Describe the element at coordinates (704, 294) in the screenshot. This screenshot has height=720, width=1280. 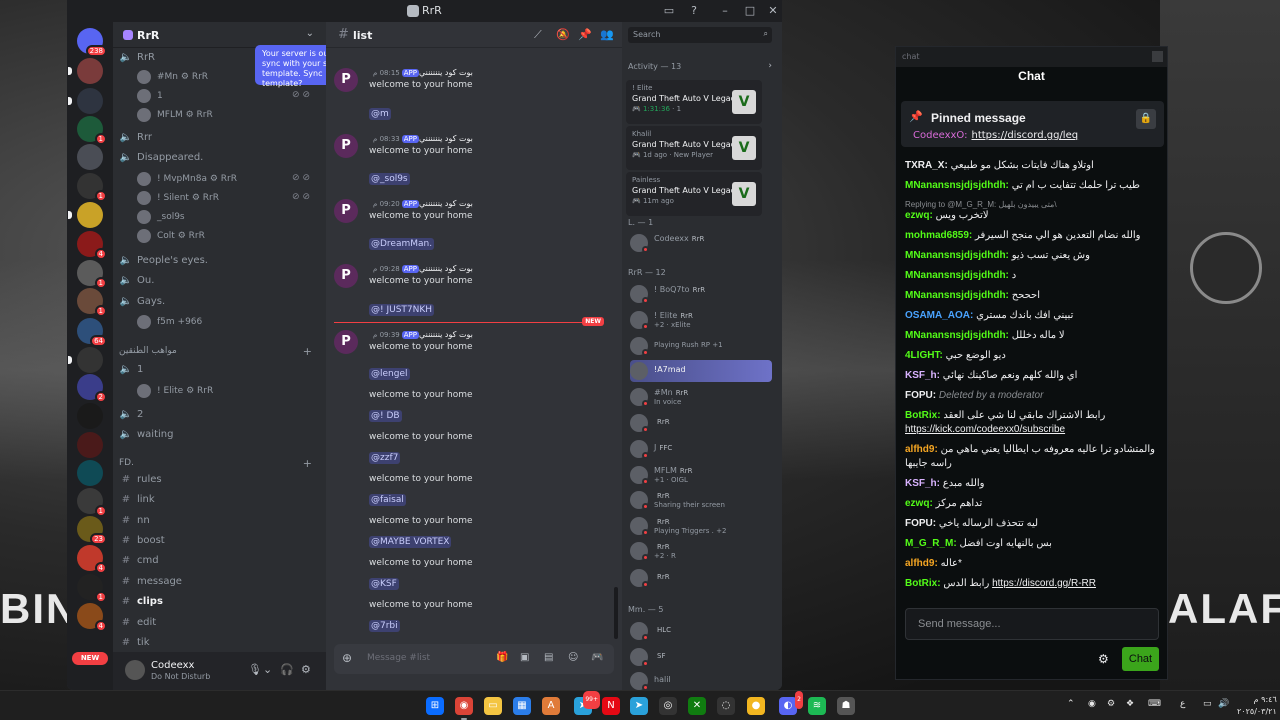
I see `member-item: ! BoQ7to RrR` at that location.